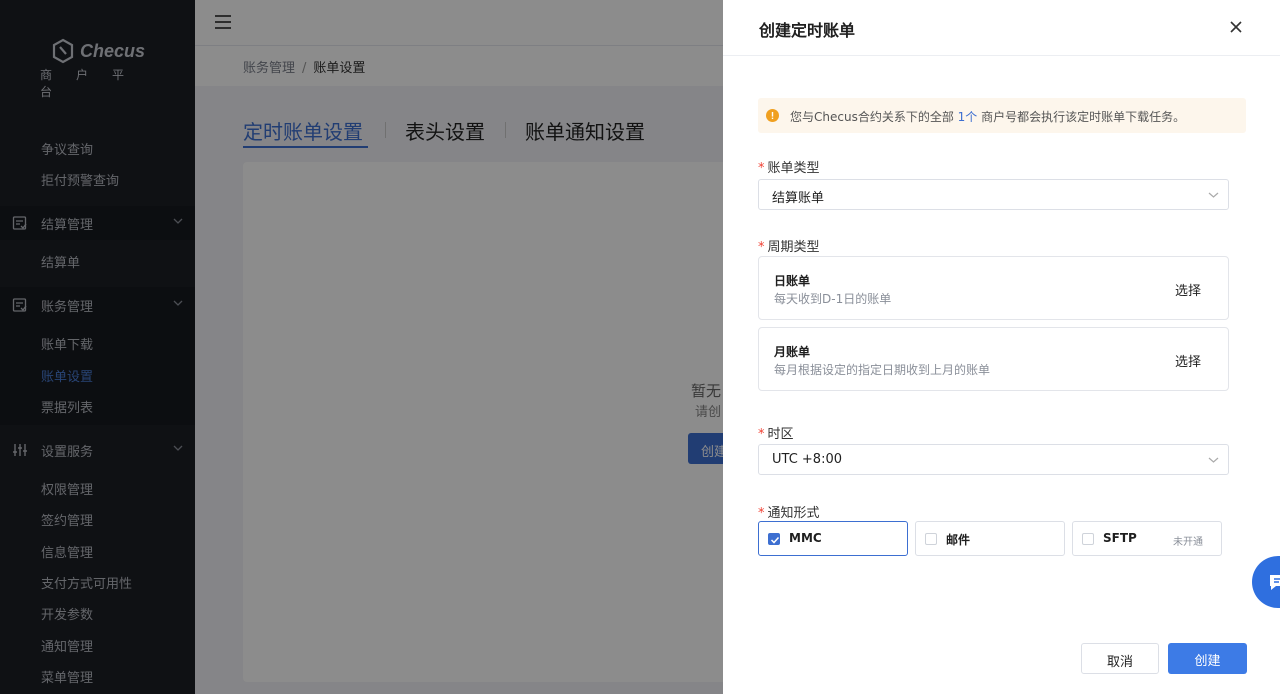 This screenshot has width=1280, height=694. I want to click on period-title: 月账单, so click(792, 352).